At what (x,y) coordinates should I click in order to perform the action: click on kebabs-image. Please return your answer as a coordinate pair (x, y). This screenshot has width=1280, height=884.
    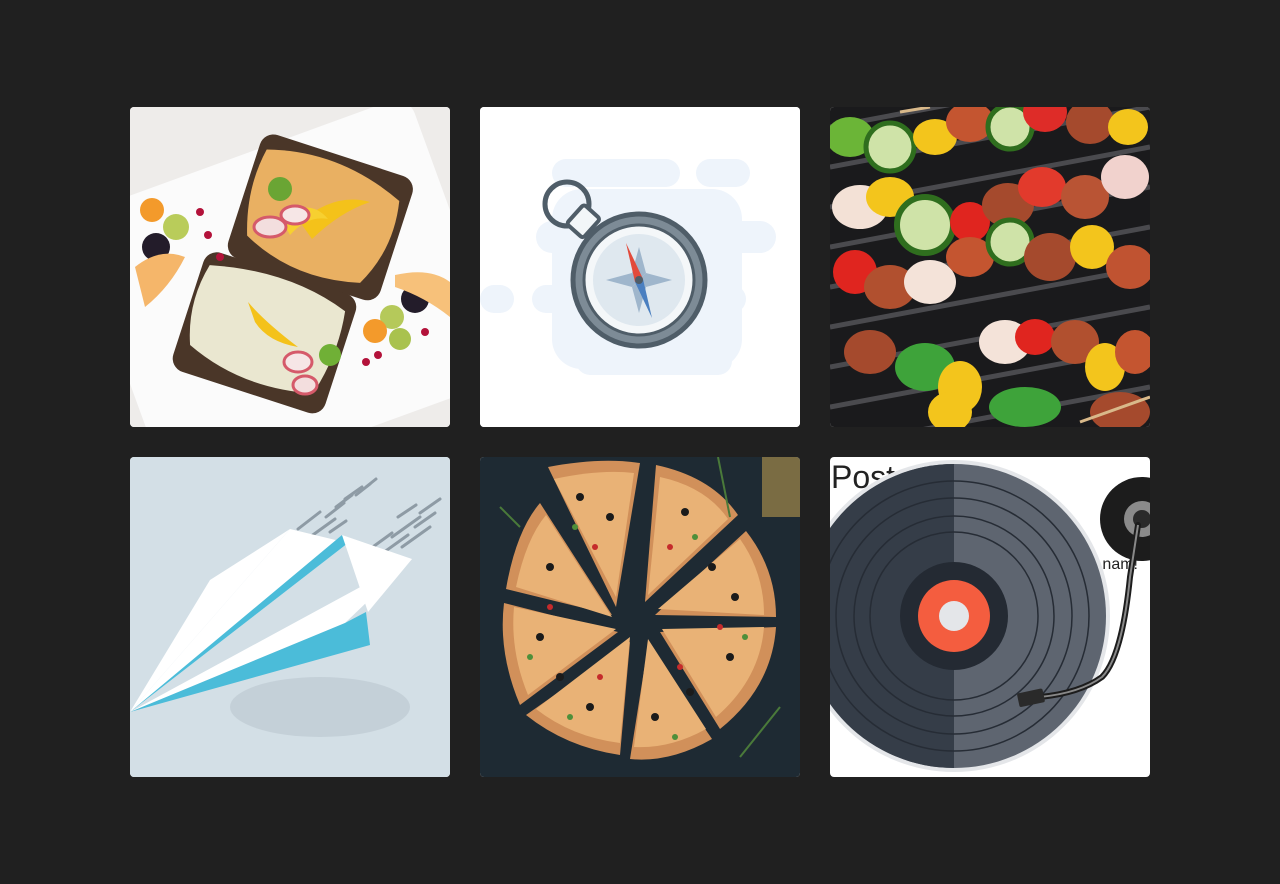
    Looking at the image, I should click on (990, 267).